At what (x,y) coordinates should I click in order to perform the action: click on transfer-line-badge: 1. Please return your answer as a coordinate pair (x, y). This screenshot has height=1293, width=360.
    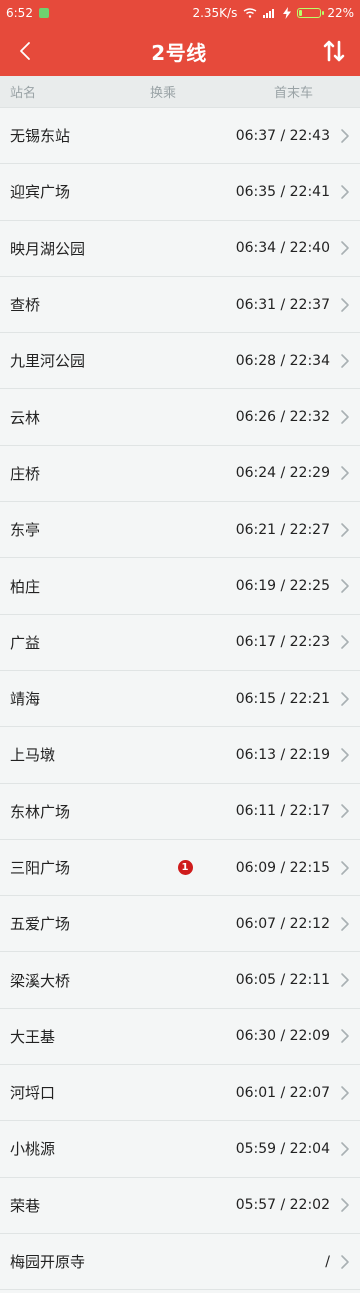
    Looking at the image, I should click on (185, 867).